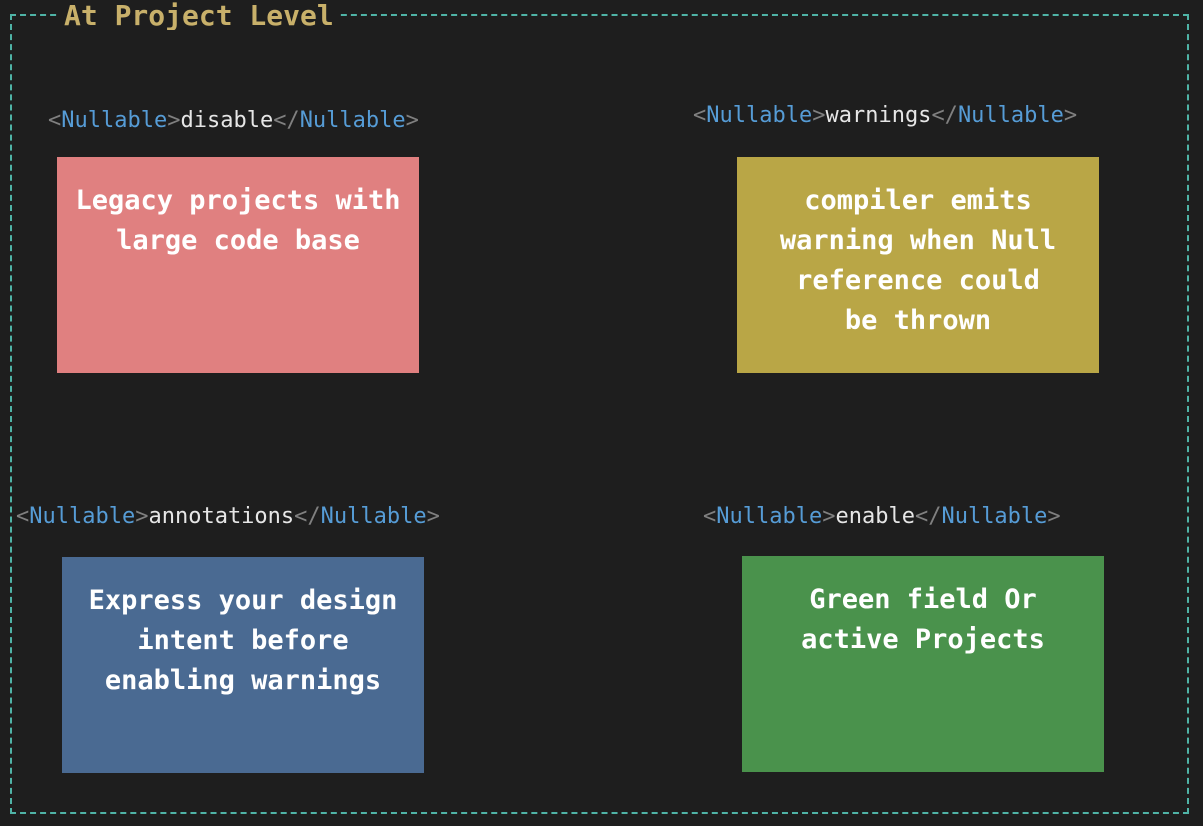  I want to click on setting-value: annotations, so click(221, 516).